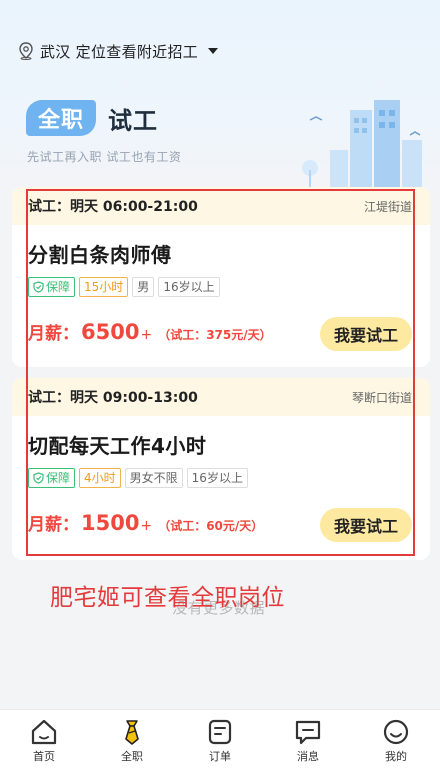  What do you see at coordinates (211, 526) in the screenshot?
I see `trial-pay: （试工：60元/天）` at bounding box center [211, 526].